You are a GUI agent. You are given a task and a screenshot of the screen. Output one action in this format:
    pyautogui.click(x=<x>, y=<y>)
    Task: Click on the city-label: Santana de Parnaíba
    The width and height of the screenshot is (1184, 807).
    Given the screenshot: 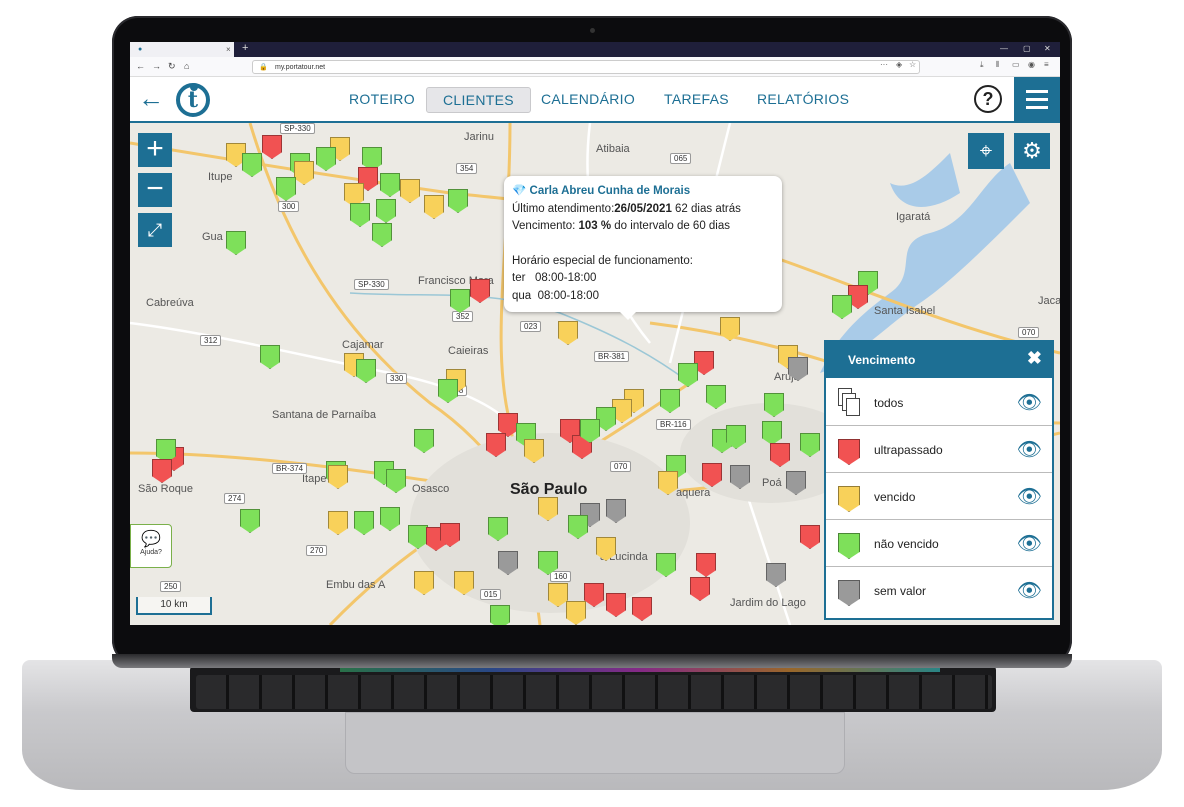 What is the action you would take?
    pyautogui.click(x=324, y=415)
    